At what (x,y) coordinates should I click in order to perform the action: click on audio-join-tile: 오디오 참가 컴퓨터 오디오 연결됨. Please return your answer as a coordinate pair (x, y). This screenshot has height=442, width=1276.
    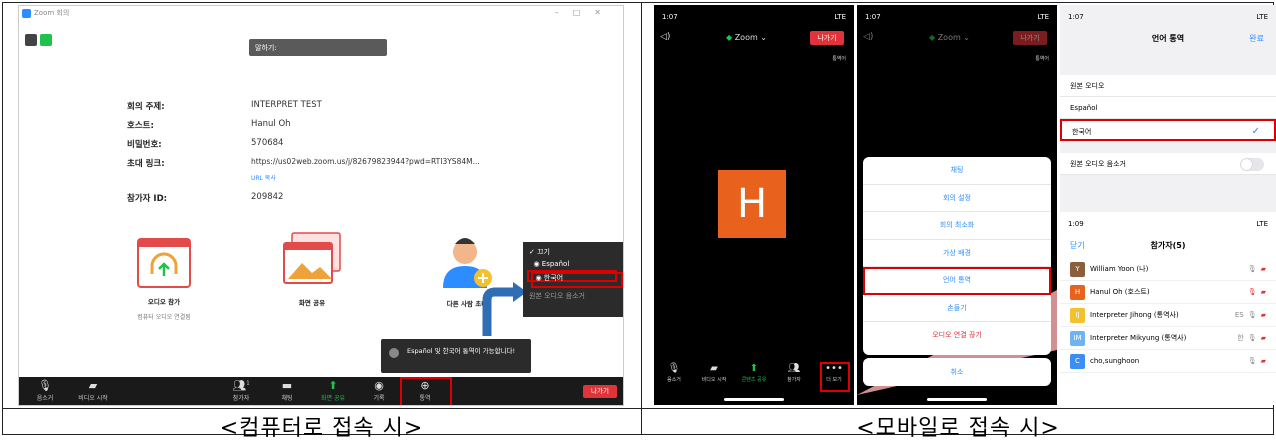
    Looking at the image, I should click on (164, 279).